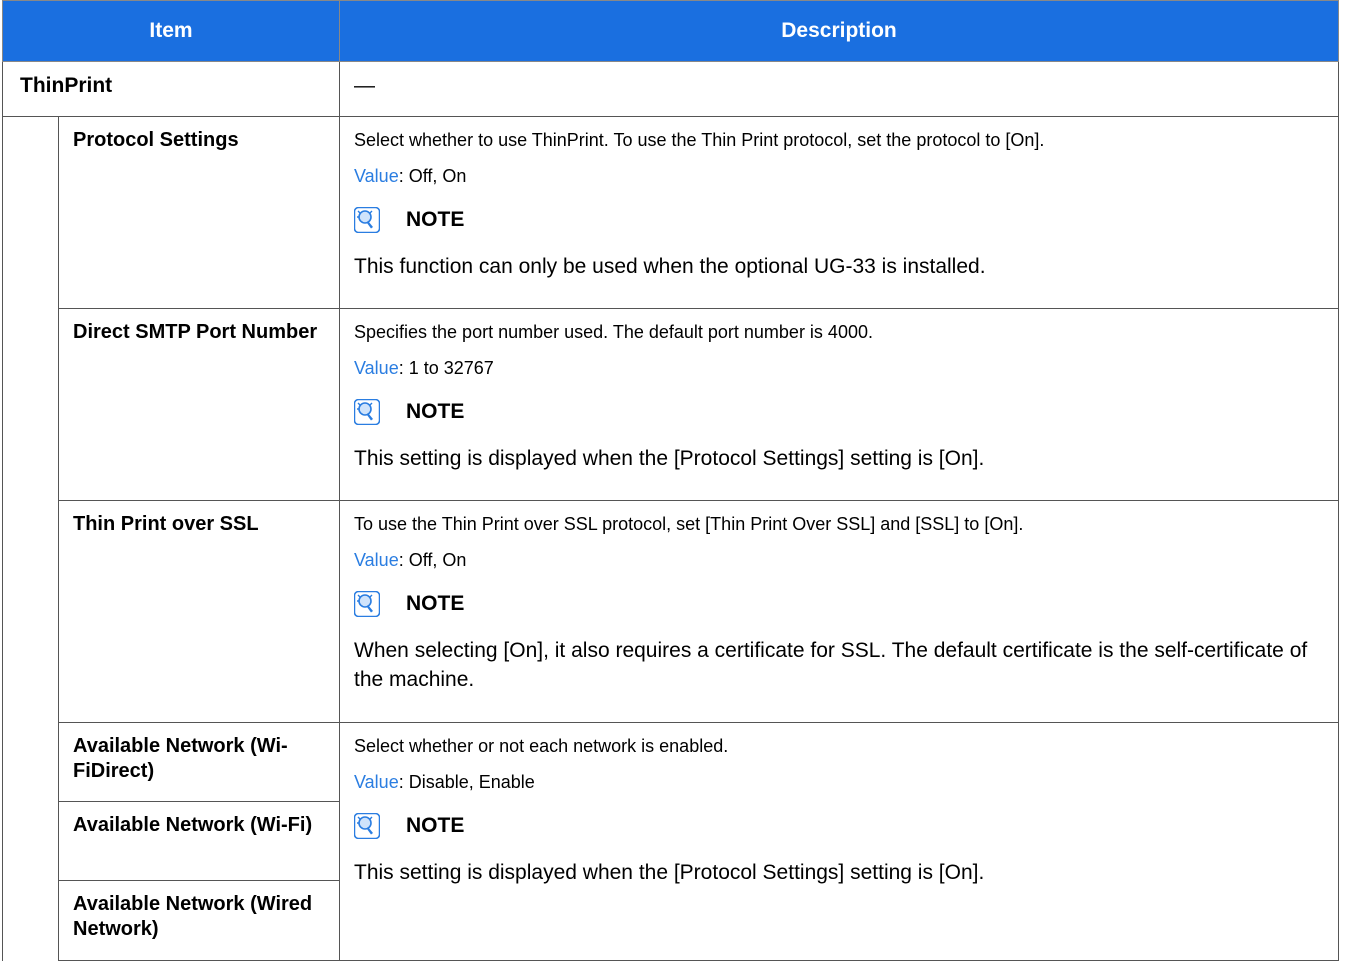  I want to click on item-name: Available Network (Wi-FiDirect), so click(199, 762).